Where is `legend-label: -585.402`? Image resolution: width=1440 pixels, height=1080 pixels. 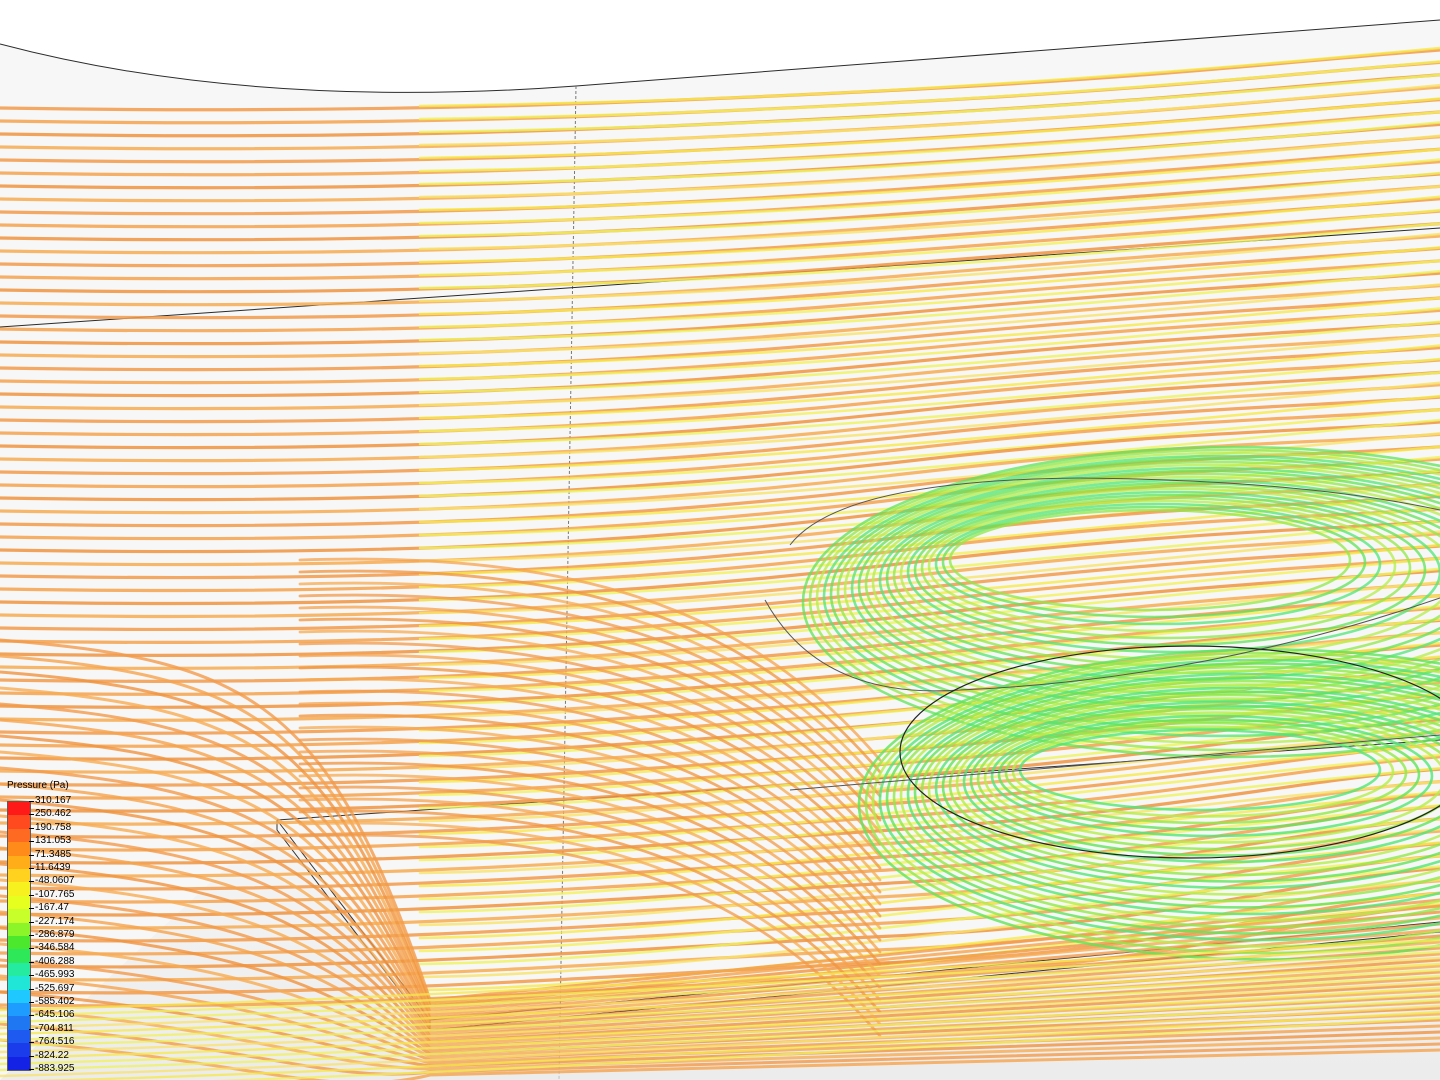 legend-label: -585.402 is located at coordinates (55, 1001).